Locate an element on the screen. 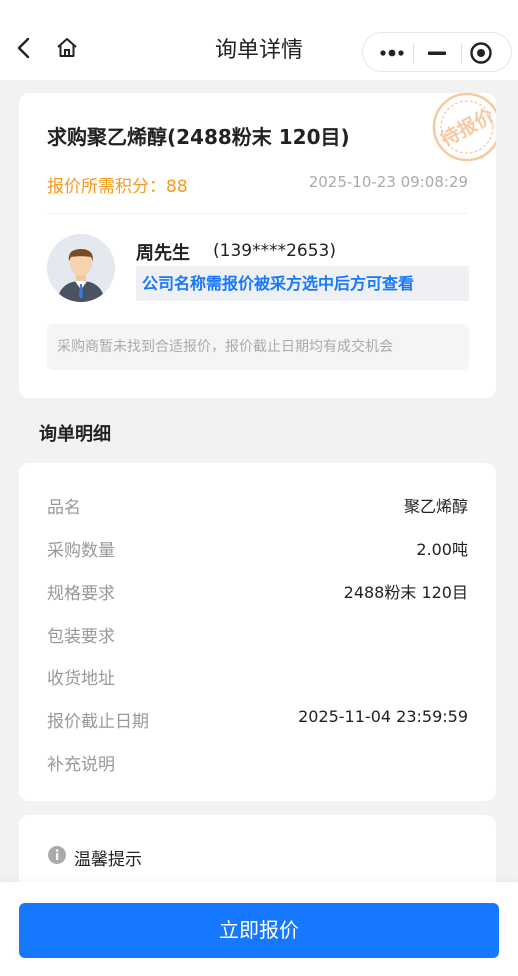 The image size is (518, 976). stamp-text: 待报价 is located at coordinates (466, 127).